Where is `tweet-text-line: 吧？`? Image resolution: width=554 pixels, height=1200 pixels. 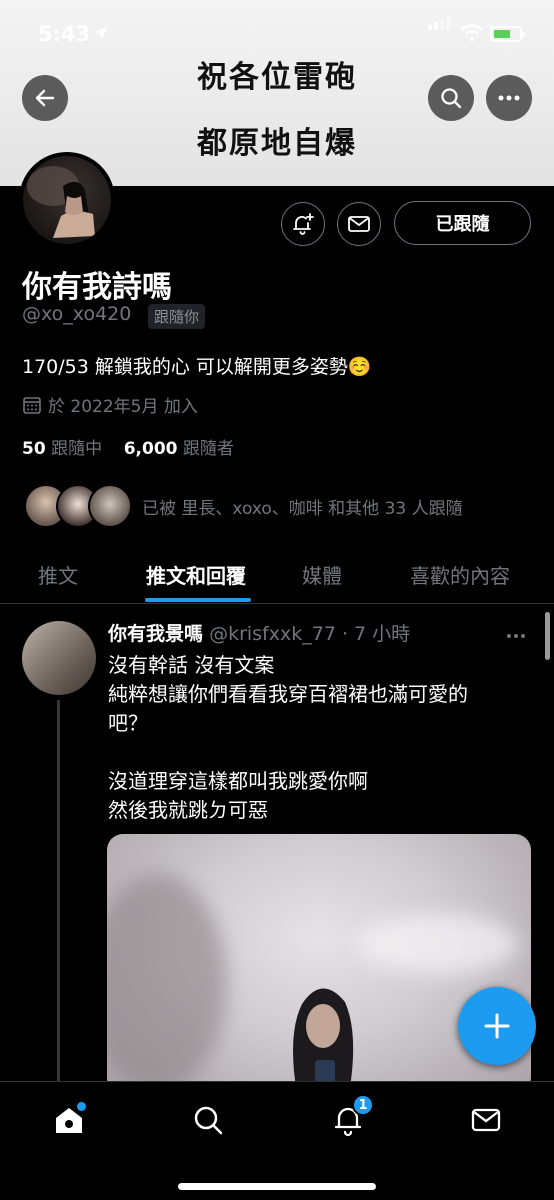 tweet-text-line: 吧？ is located at coordinates (128, 723).